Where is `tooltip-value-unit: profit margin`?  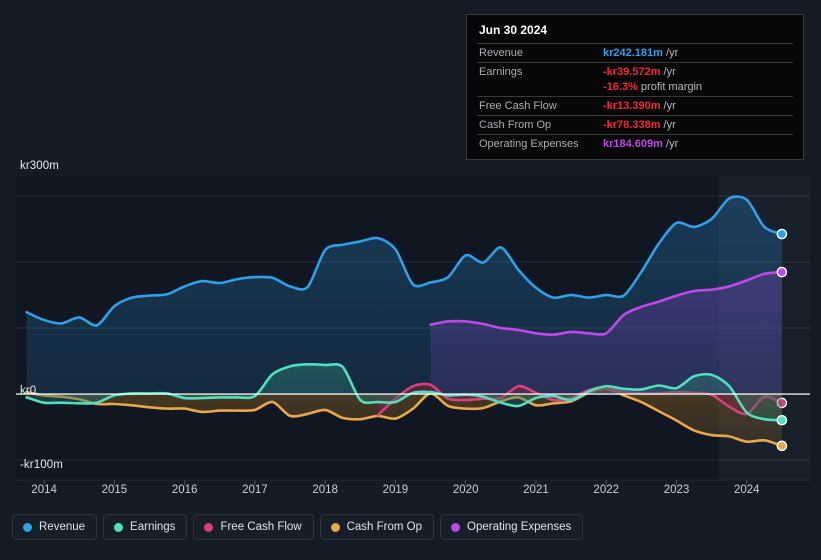 tooltip-value-unit: profit margin is located at coordinates (670, 87).